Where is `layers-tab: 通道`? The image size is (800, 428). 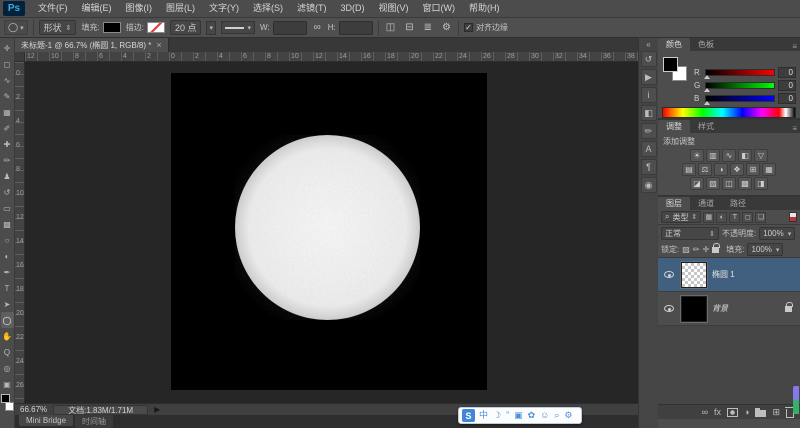
layers-tab: 通道 is located at coordinates (706, 203).